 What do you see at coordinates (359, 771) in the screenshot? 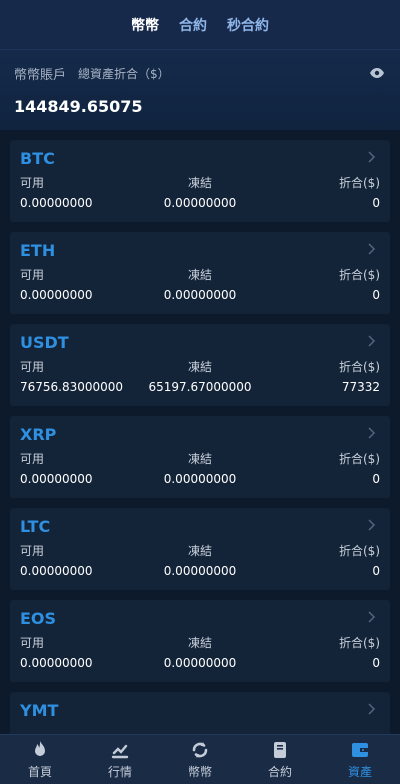
I see `nav-assets-label: 資產` at bounding box center [359, 771].